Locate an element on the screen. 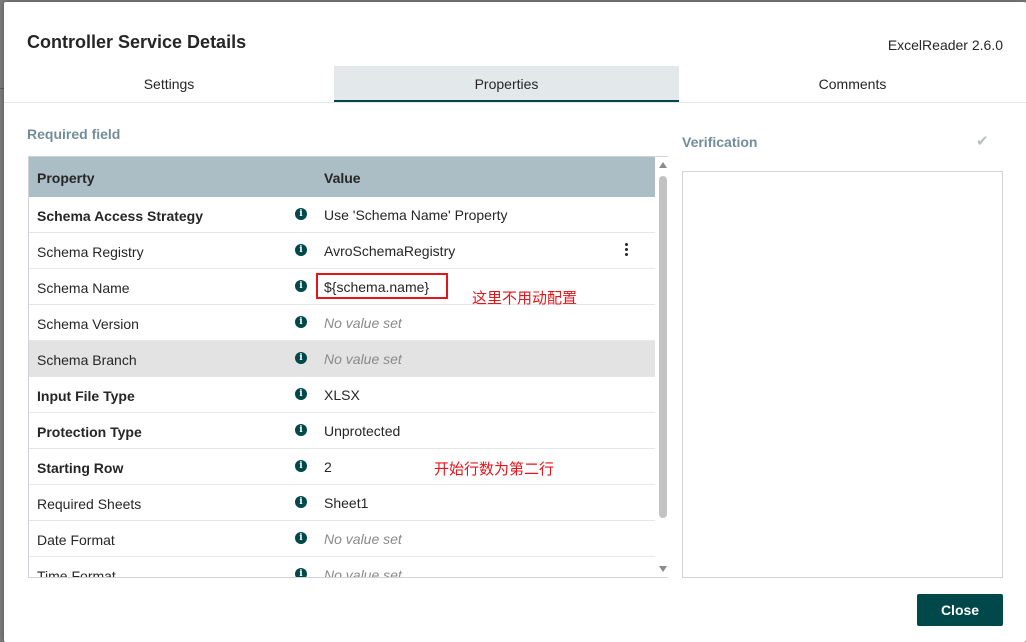 Image resolution: width=1026 pixels, height=642 pixels. table-row: Date Format i No value set is located at coordinates (342, 539).